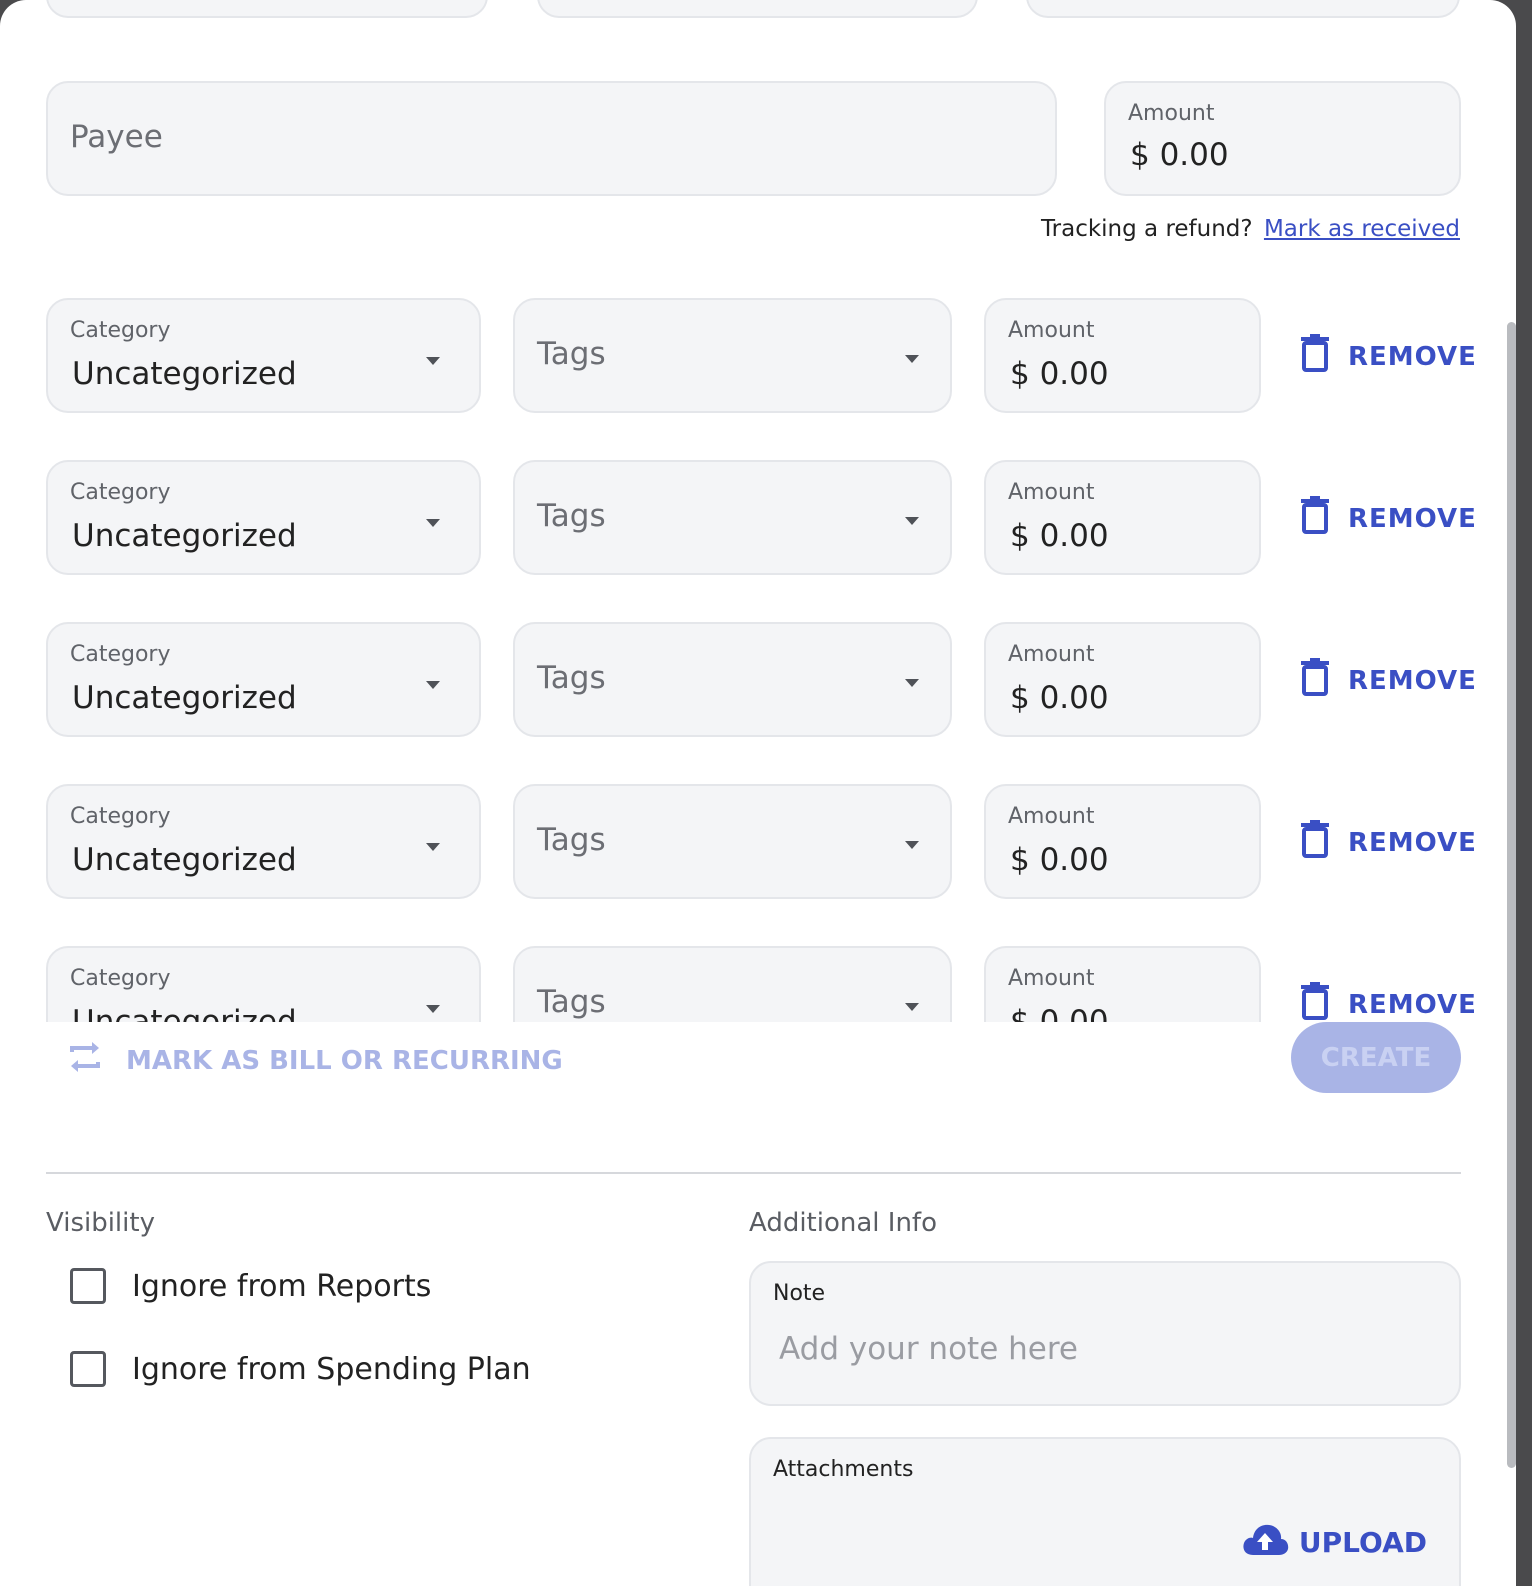 This screenshot has height=1586, width=1532. What do you see at coordinates (843, 1223) in the screenshot?
I see `additional-info-title: Additional Info` at bounding box center [843, 1223].